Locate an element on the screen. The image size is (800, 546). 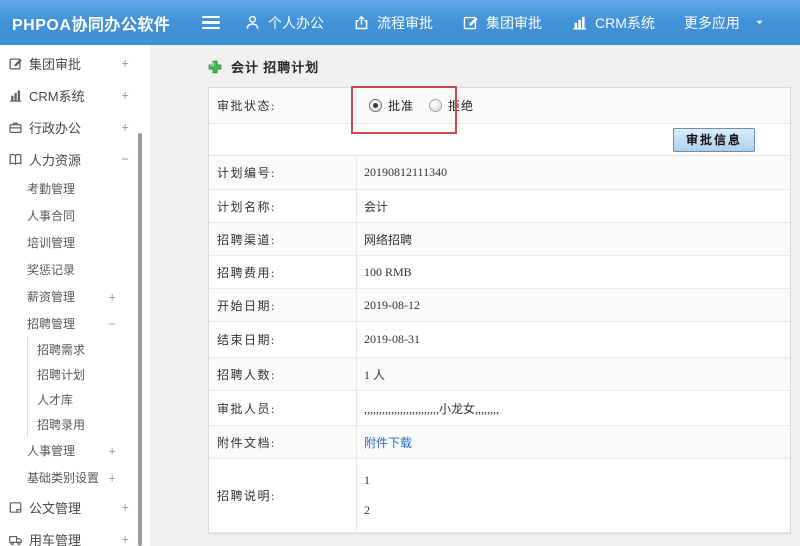
nav-item-label: 集团审批 is located at coordinates (514, 22).